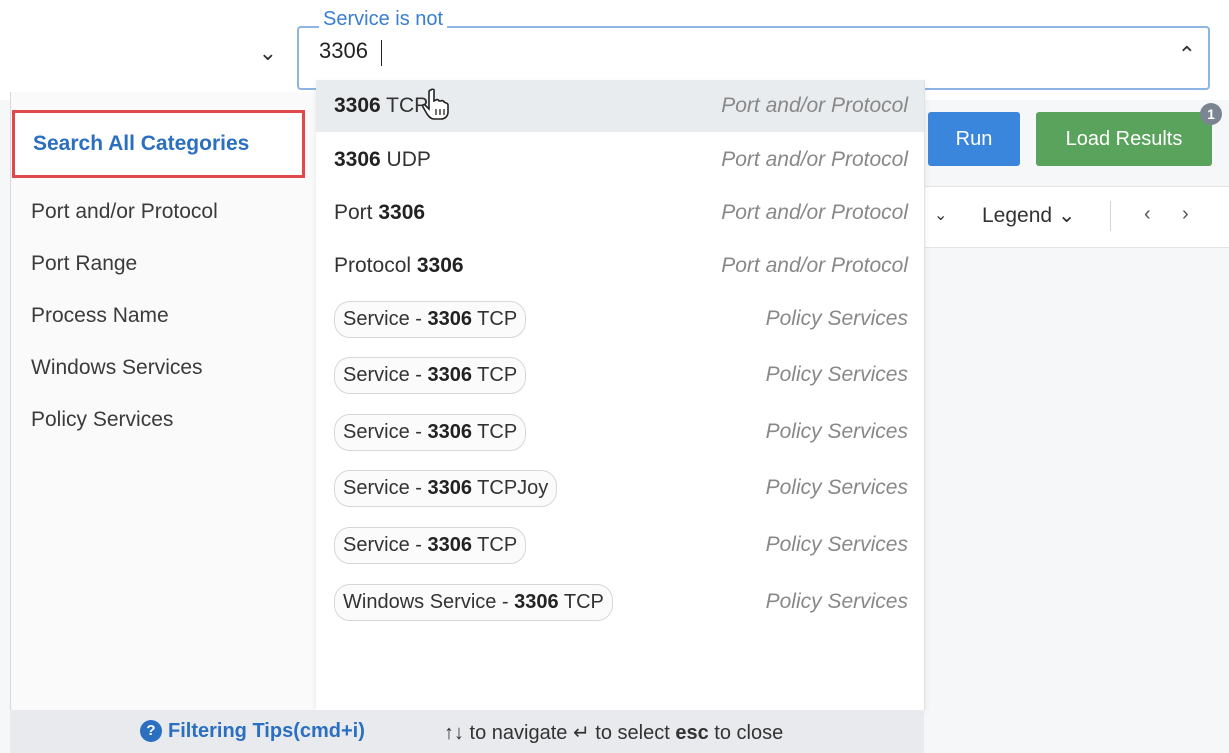  Describe the element at coordinates (141, 143) in the screenshot. I see `category-item-label: Search All Categories` at that location.